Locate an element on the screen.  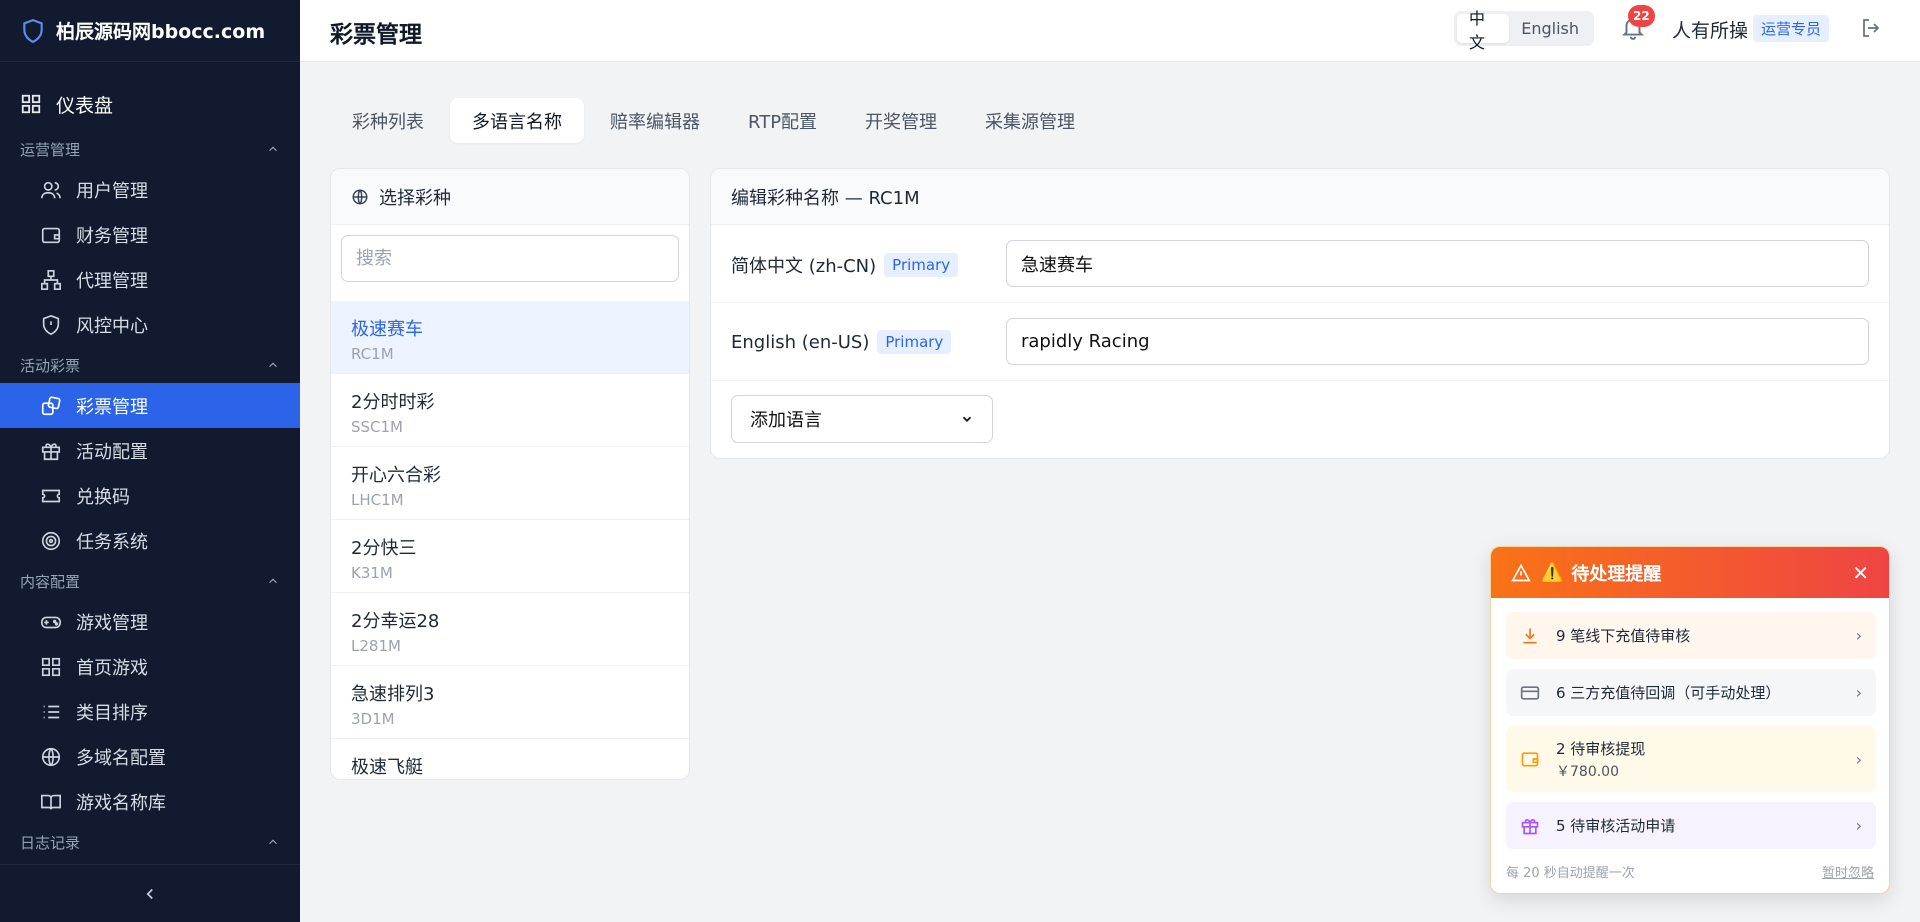
logout-icon is located at coordinates (1871, 28).